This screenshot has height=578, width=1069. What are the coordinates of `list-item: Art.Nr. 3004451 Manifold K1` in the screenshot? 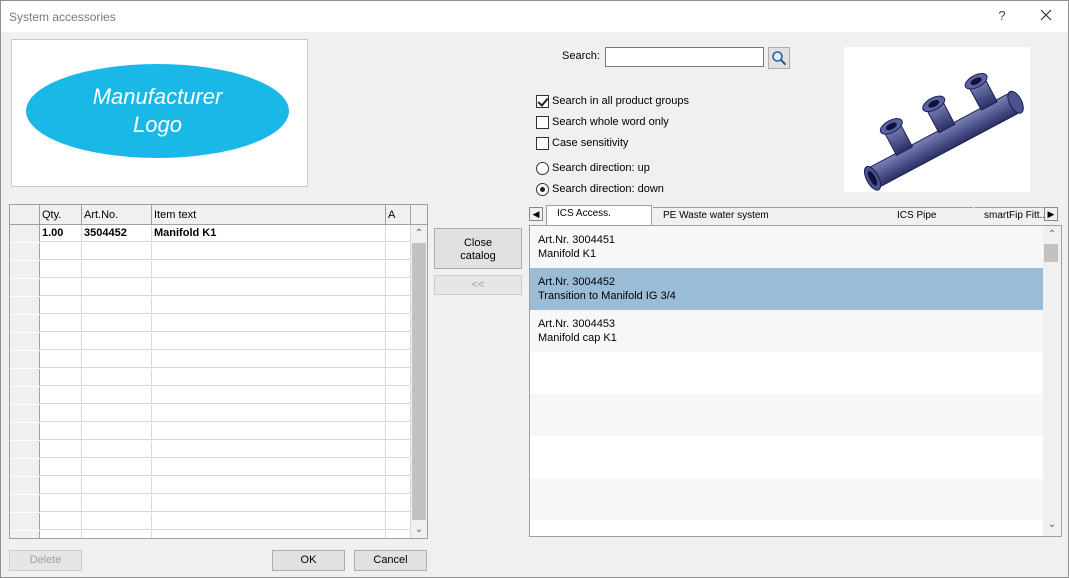 It's located at (786, 247).